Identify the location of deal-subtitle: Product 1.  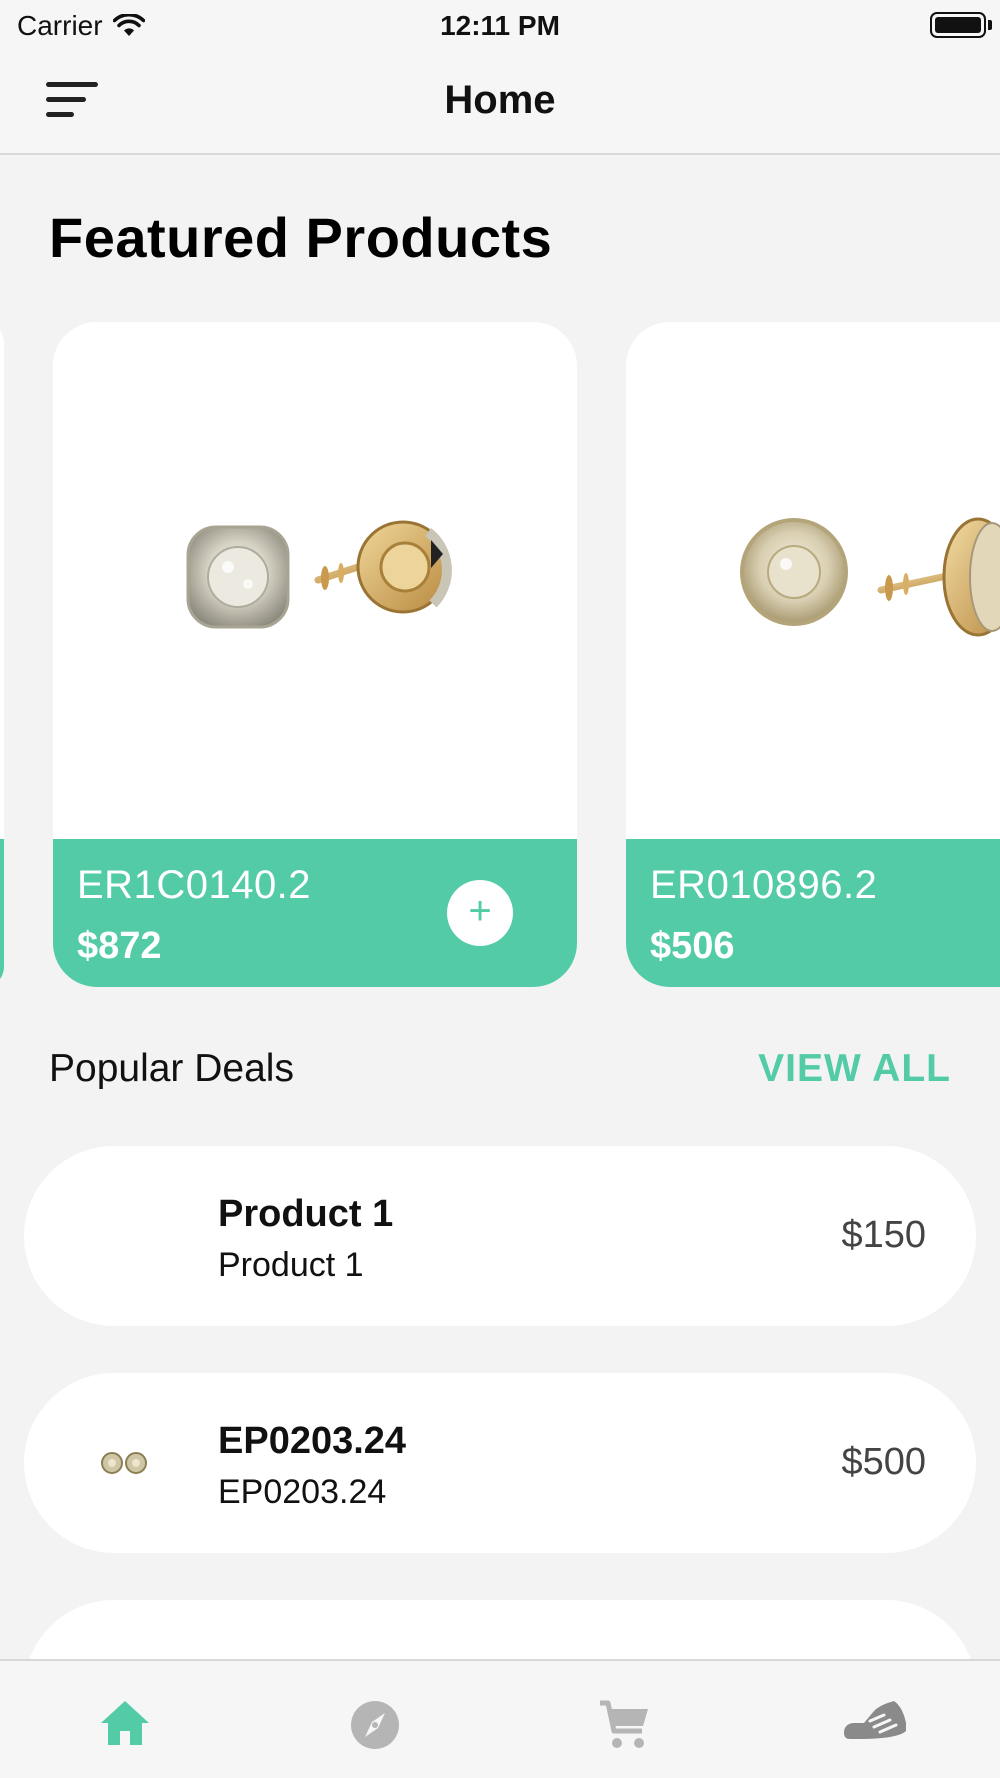
(291, 1265).